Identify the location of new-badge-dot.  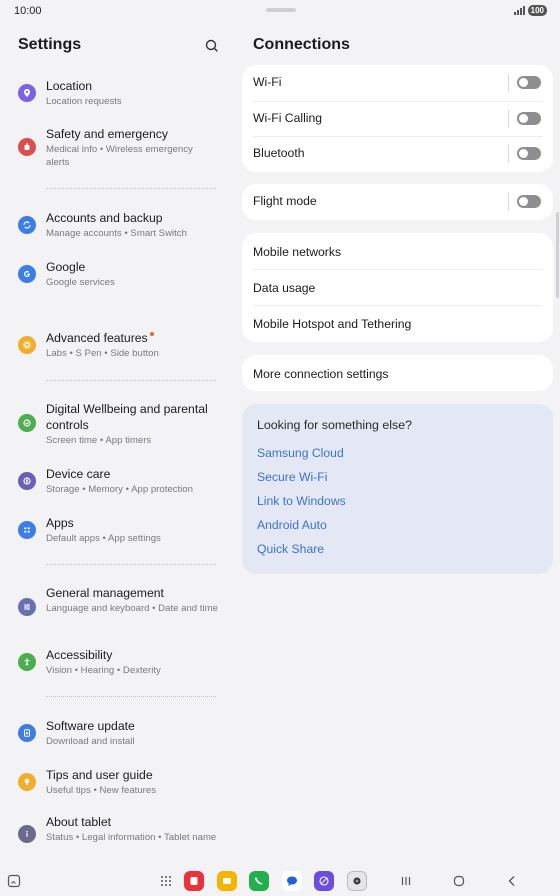
(151, 334).